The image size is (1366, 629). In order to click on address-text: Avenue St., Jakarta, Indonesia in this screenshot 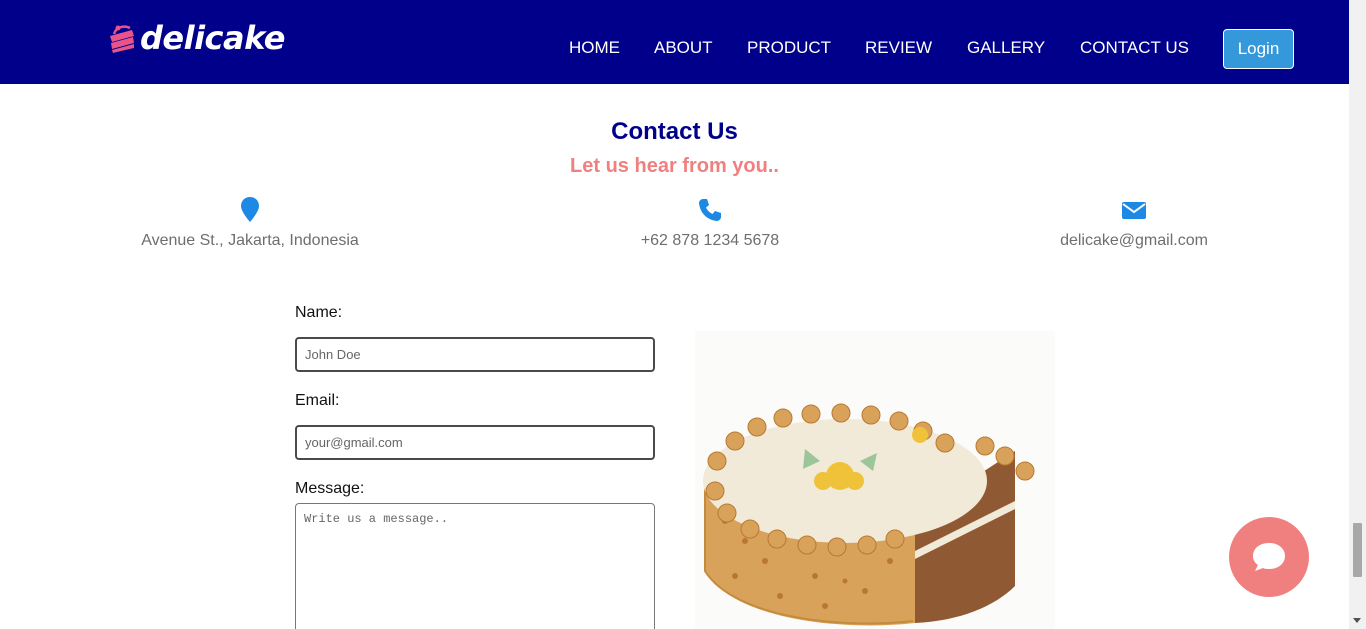, I will do `click(250, 240)`.